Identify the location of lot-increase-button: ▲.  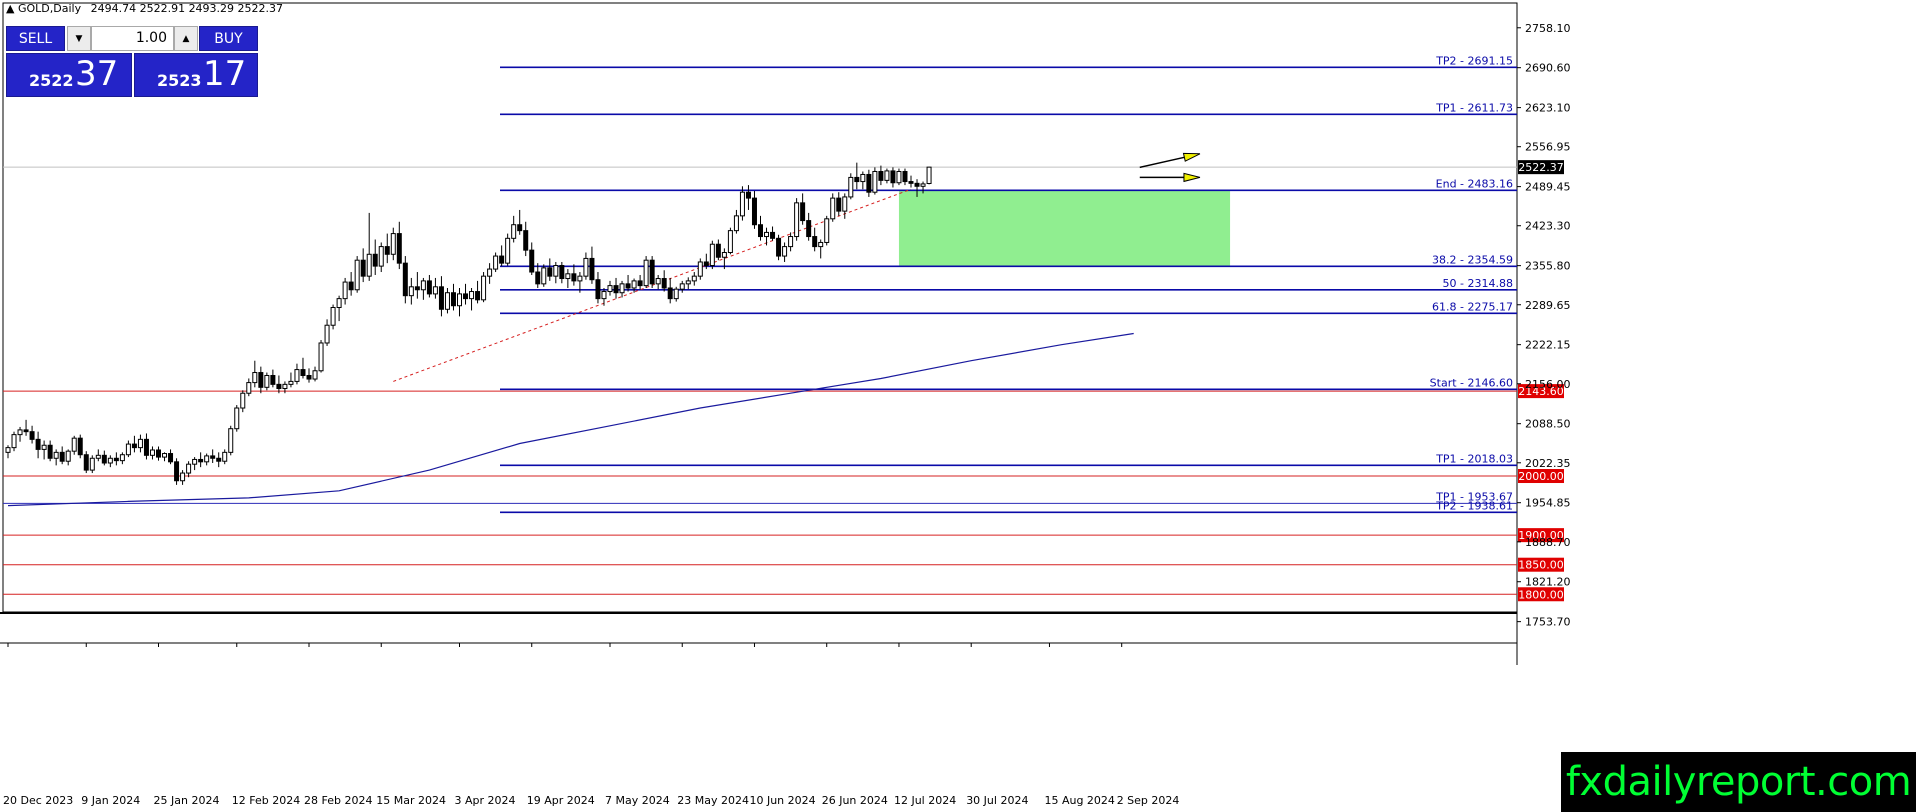
(186, 38).